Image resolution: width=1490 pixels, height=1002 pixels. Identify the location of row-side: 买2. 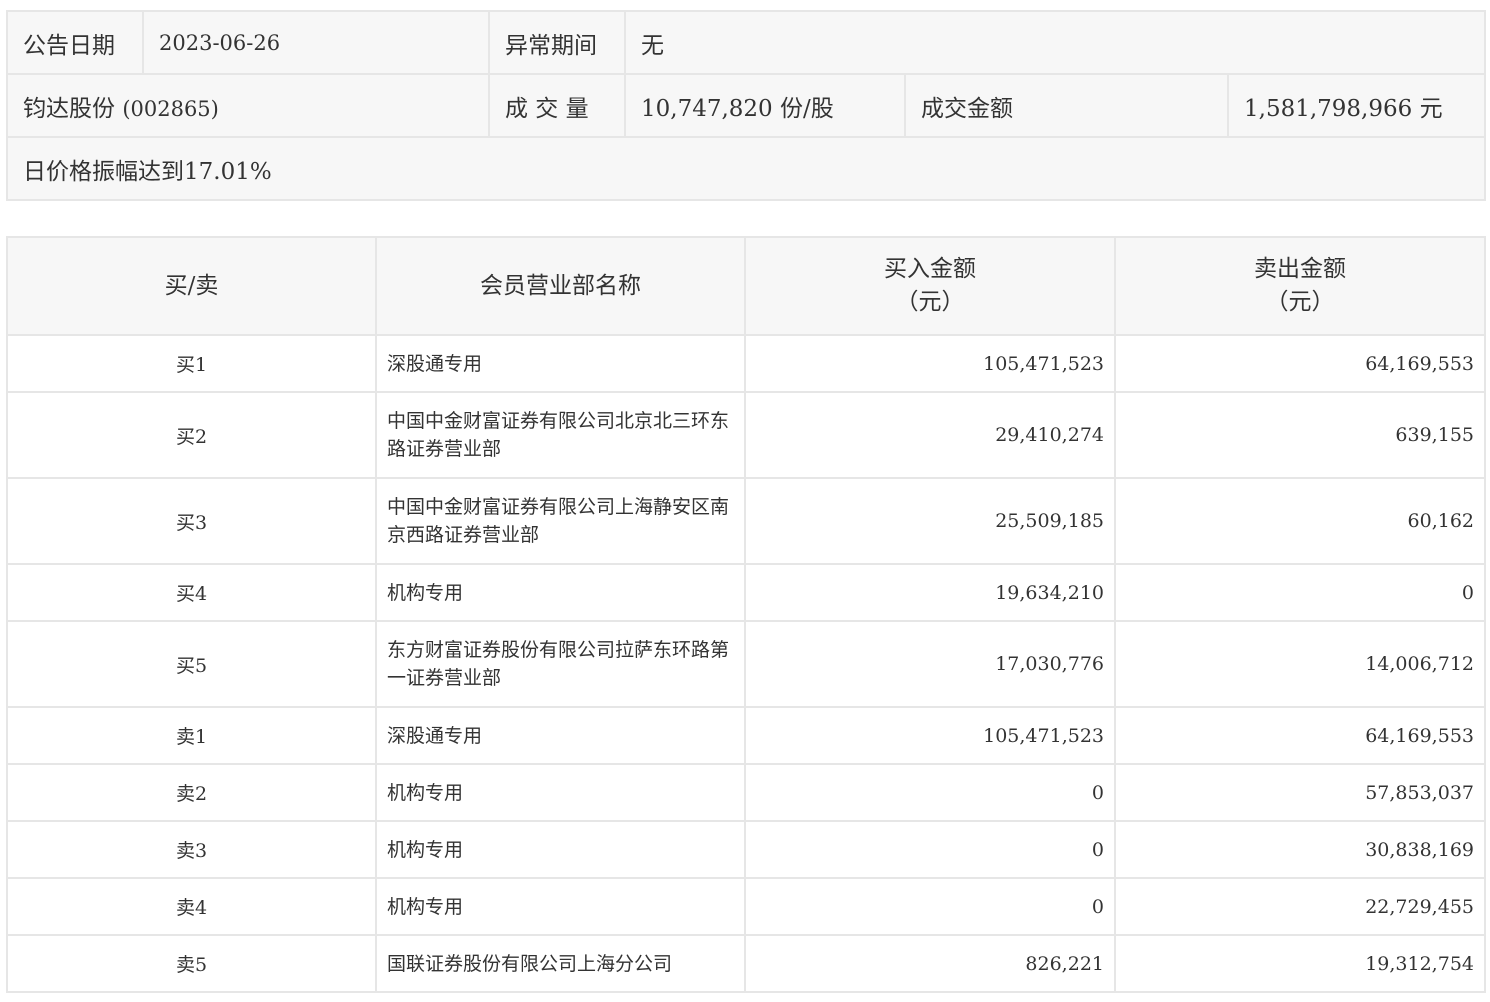
(191, 435).